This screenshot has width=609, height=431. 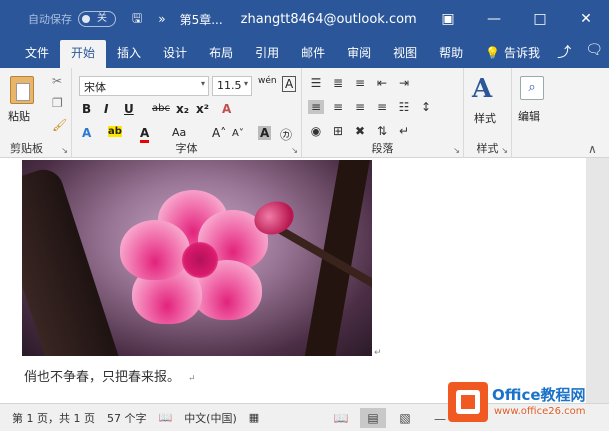 I want to click on editing-button: 编辑, so click(x=529, y=116).